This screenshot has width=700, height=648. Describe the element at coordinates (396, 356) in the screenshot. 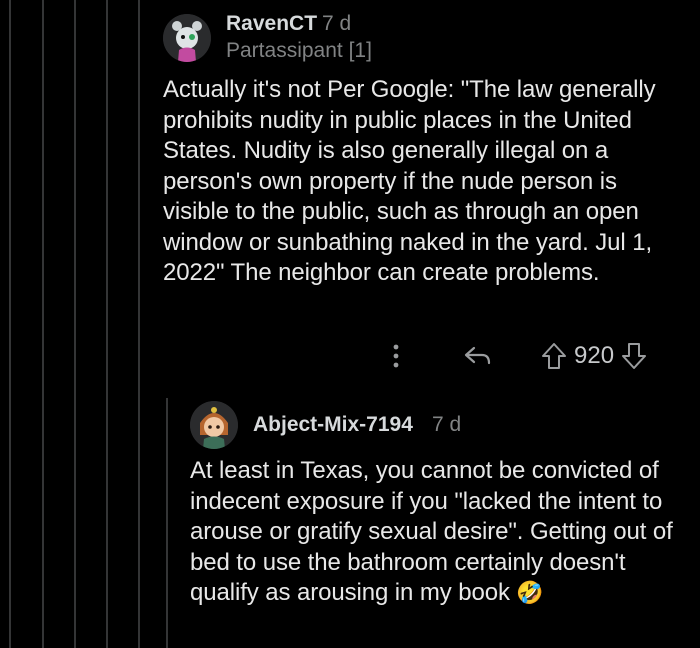

I see `more-options-icon` at that location.